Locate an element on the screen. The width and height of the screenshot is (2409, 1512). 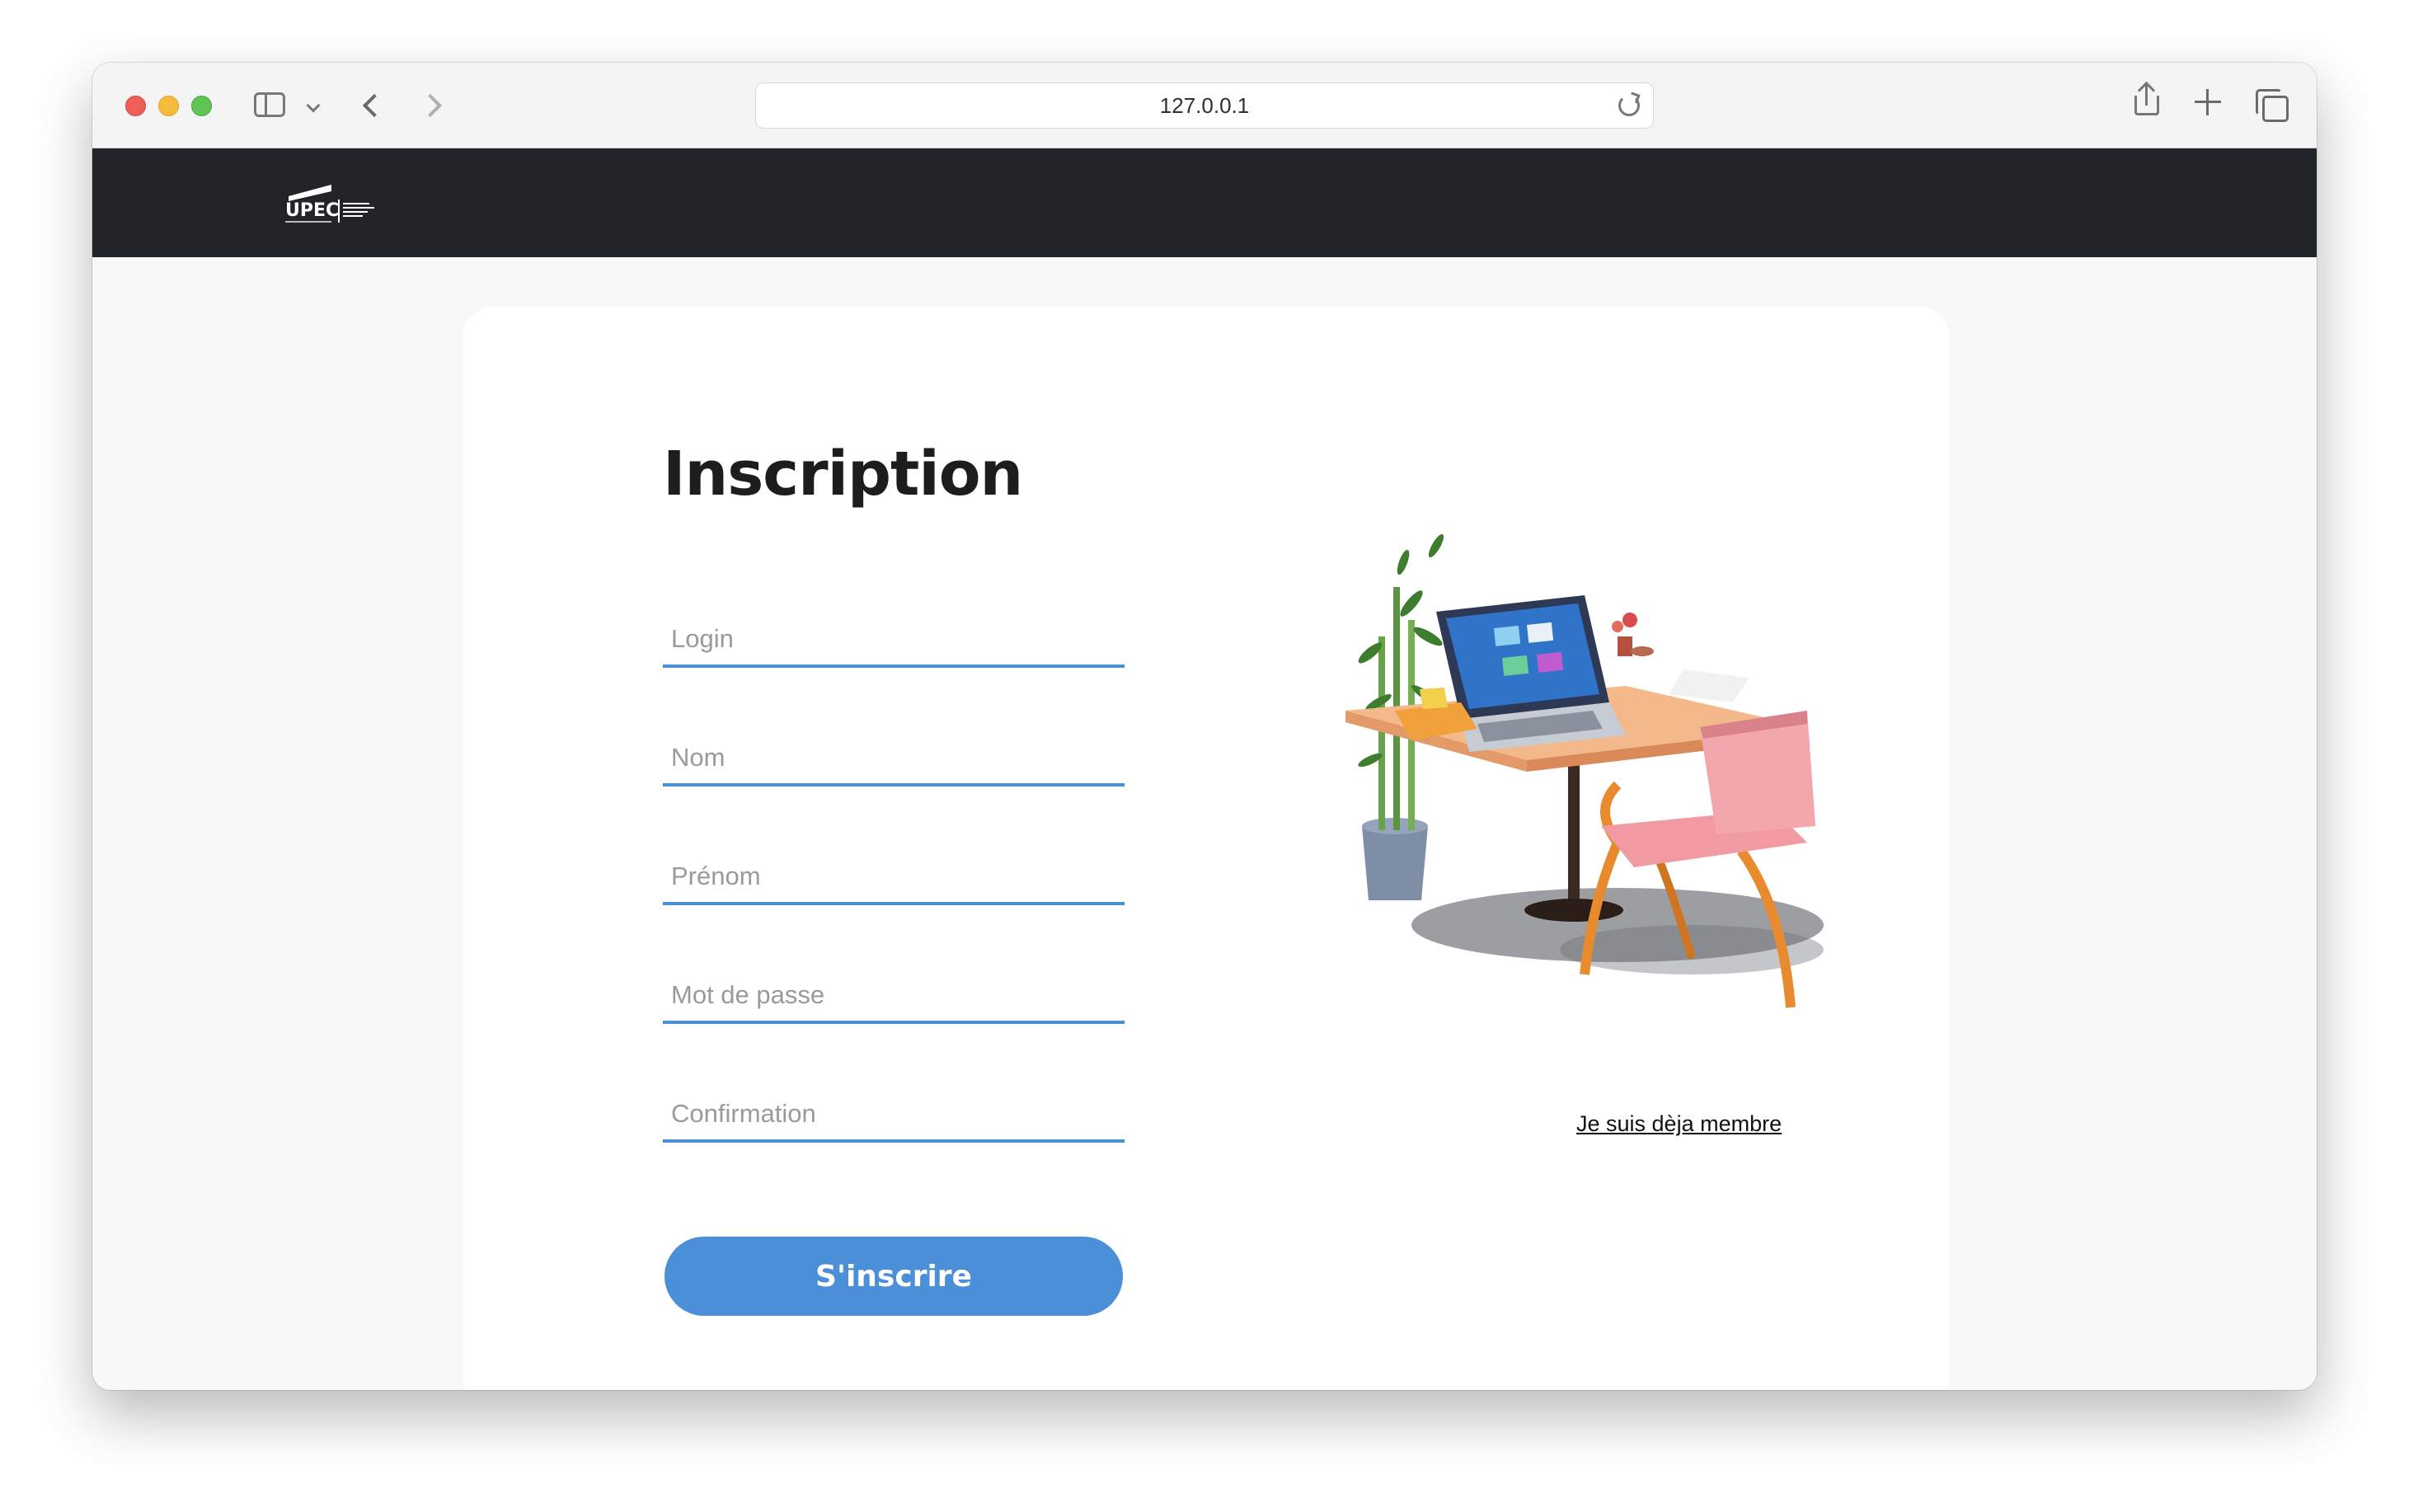
zoom-window-button is located at coordinates (201, 106).